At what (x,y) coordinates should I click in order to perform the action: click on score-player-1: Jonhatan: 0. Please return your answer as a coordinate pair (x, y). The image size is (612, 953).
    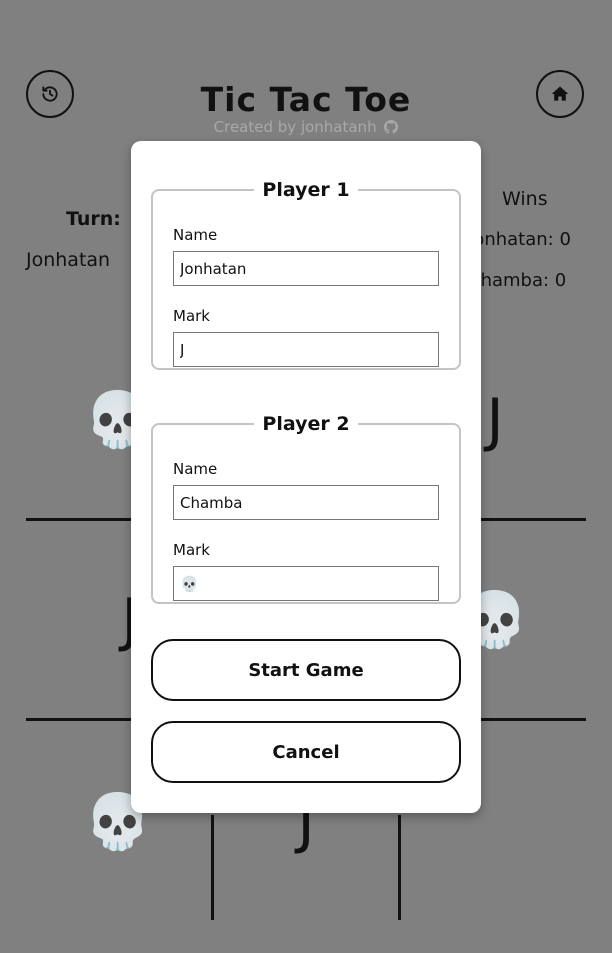
    Looking at the image, I should click on (519, 239).